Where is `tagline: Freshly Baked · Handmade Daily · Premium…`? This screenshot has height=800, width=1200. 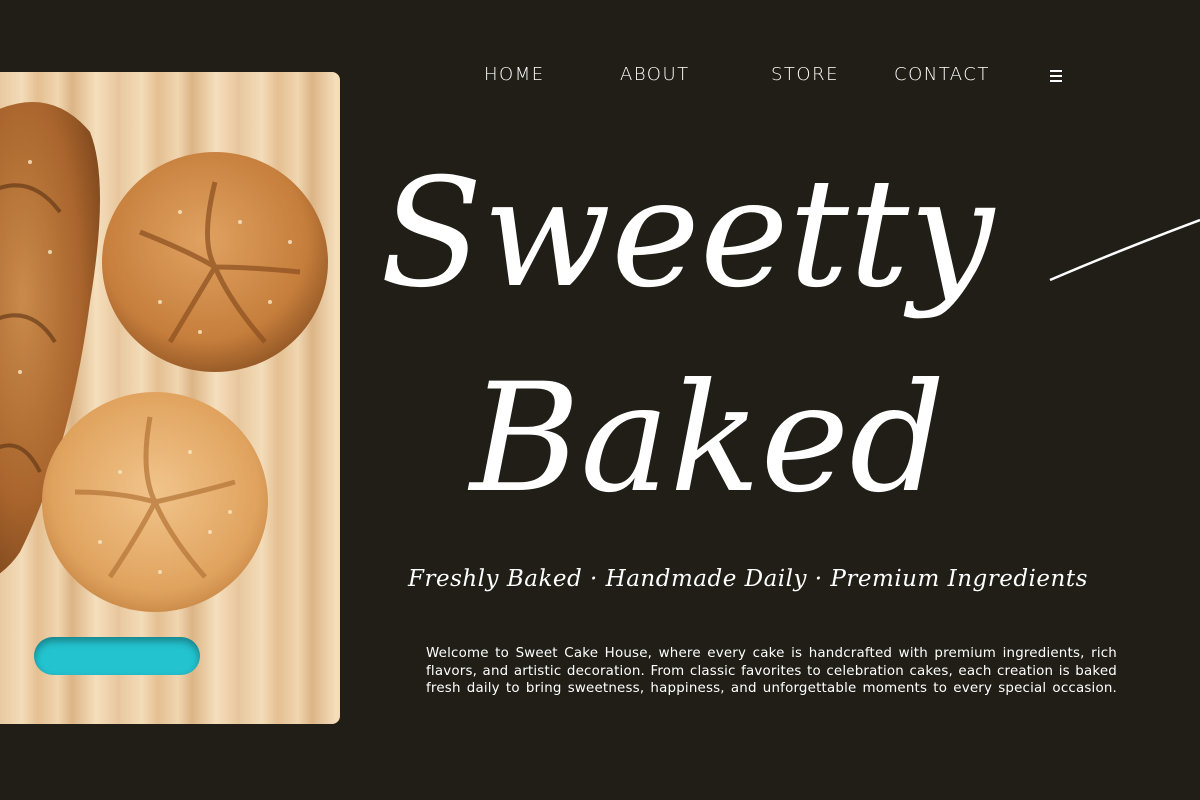 tagline: Freshly Baked · Handmade Daily · Premium… is located at coordinates (748, 579).